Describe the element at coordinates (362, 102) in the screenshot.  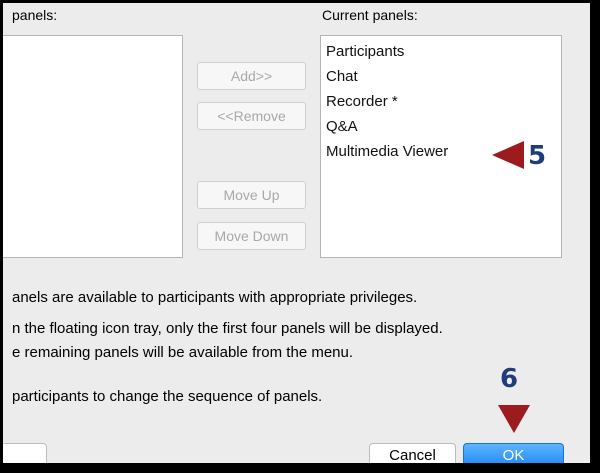
I see `list-item: Recorder *` at that location.